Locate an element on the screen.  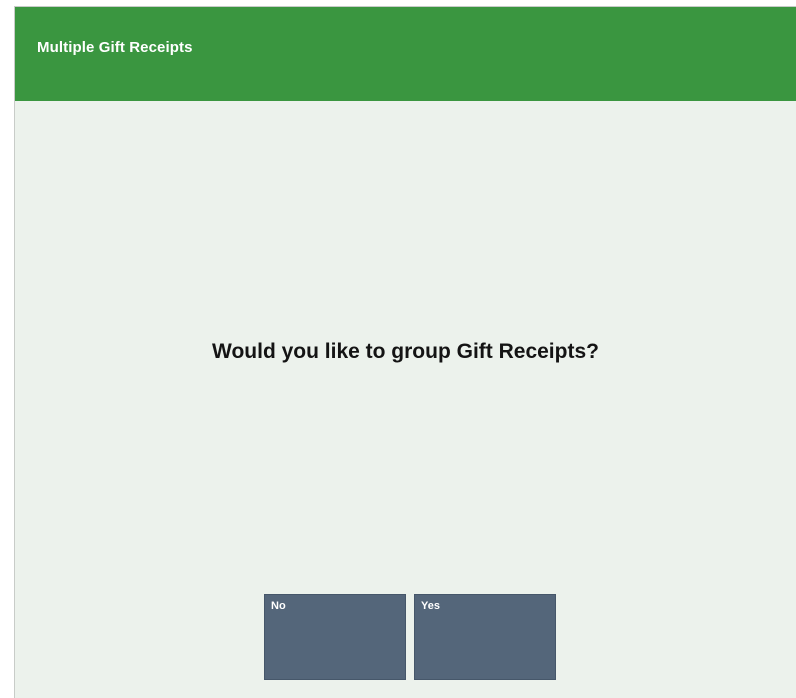
title-bar: Multiple Gift Receipts is located at coordinates (405, 54).